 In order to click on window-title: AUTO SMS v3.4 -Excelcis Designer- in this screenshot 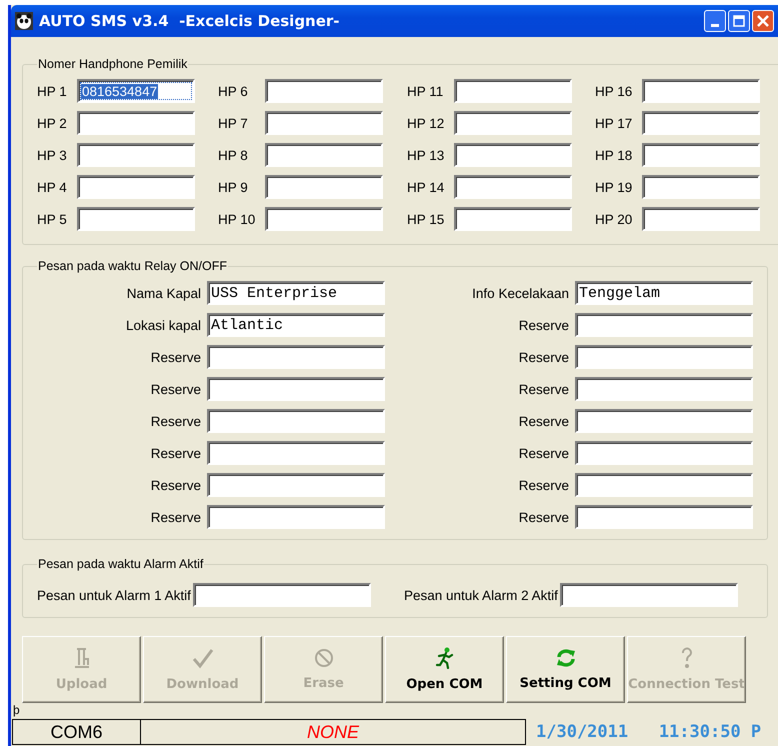, I will do `click(189, 21)`.